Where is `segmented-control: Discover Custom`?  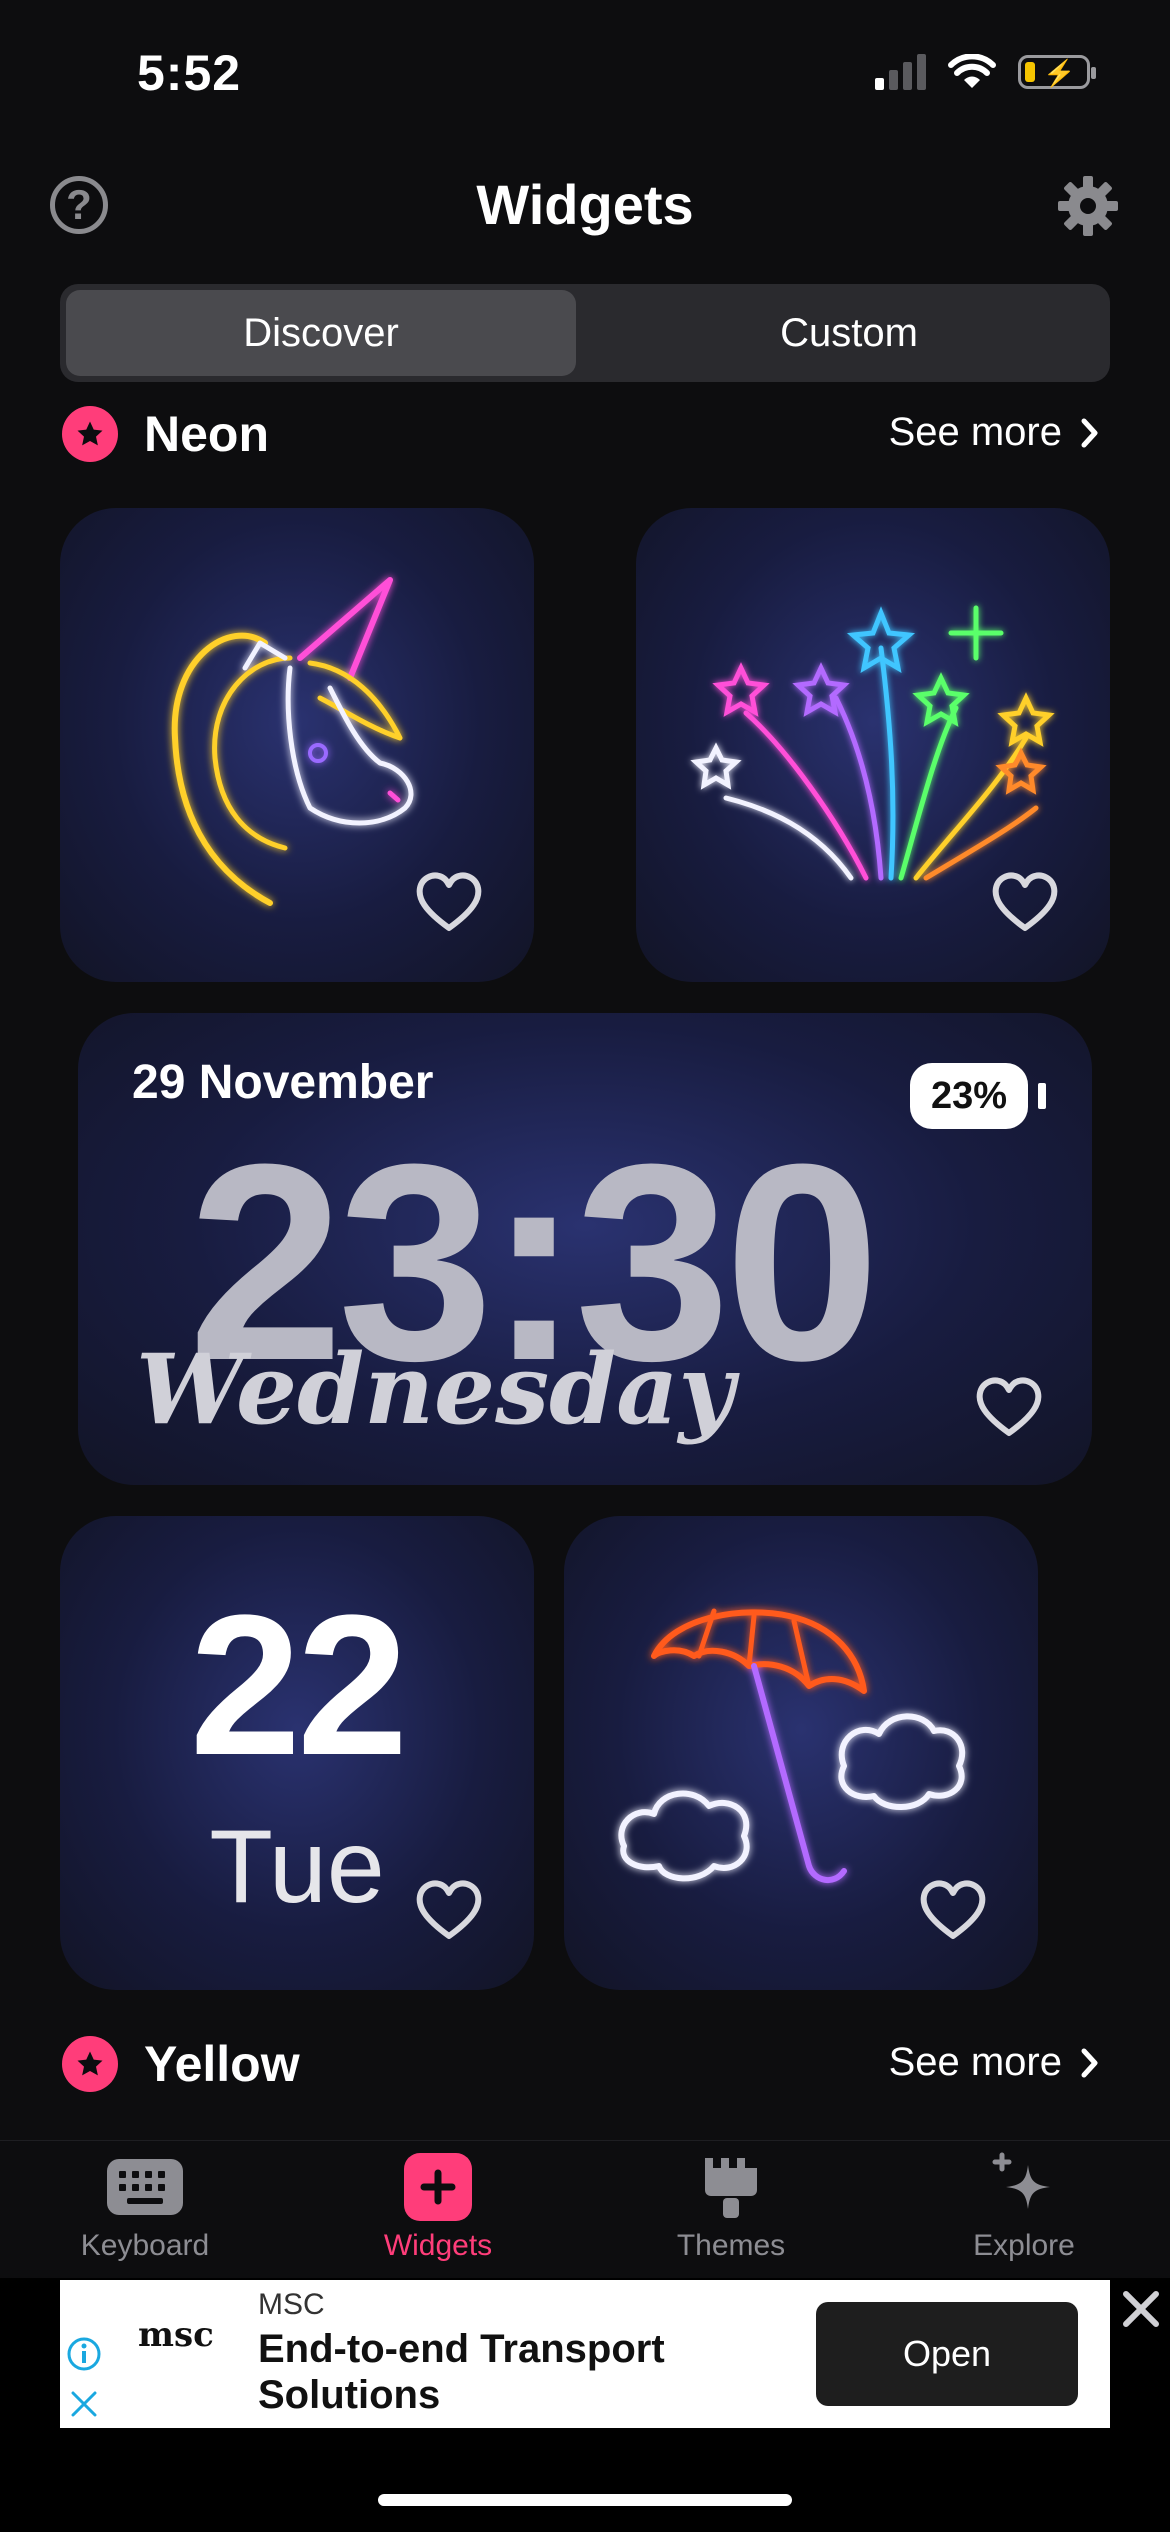
segmented-control: Discover Custom is located at coordinates (585, 333).